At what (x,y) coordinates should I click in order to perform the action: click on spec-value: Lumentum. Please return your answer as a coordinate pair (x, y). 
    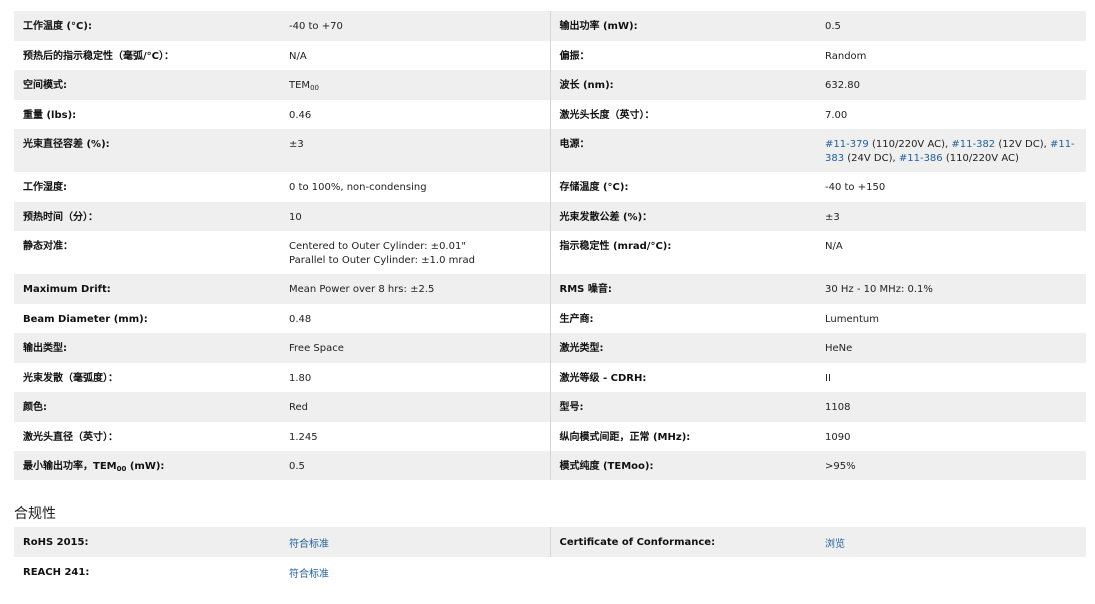
    Looking at the image, I should click on (852, 319).